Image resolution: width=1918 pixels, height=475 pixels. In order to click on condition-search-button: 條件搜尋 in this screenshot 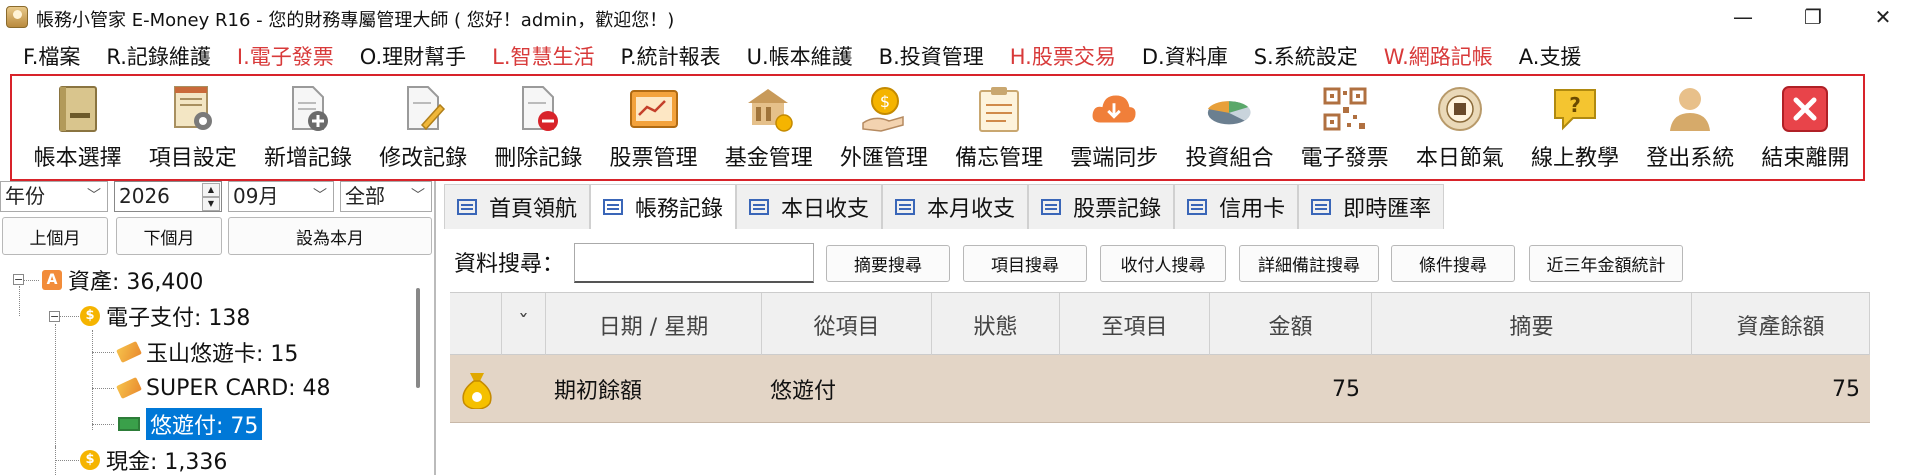, I will do `click(1453, 263)`.